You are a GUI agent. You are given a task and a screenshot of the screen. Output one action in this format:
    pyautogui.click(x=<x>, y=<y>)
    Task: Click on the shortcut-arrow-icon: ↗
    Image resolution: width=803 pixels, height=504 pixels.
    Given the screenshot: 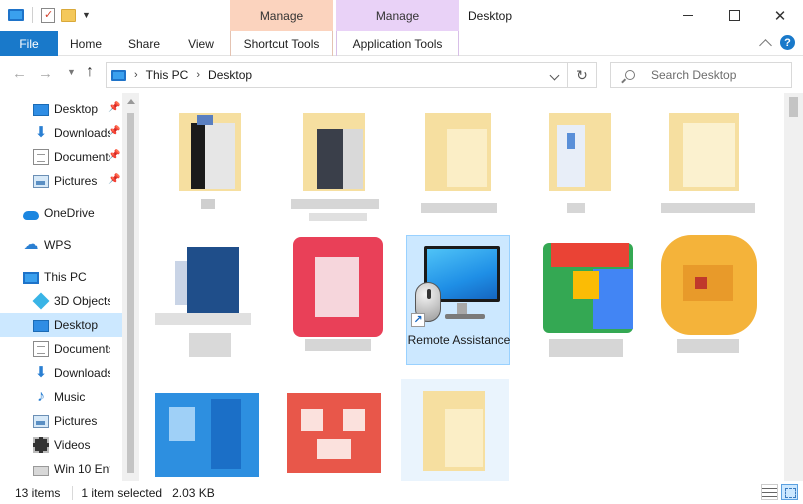 What is the action you would take?
    pyautogui.click(x=418, y=320)
    